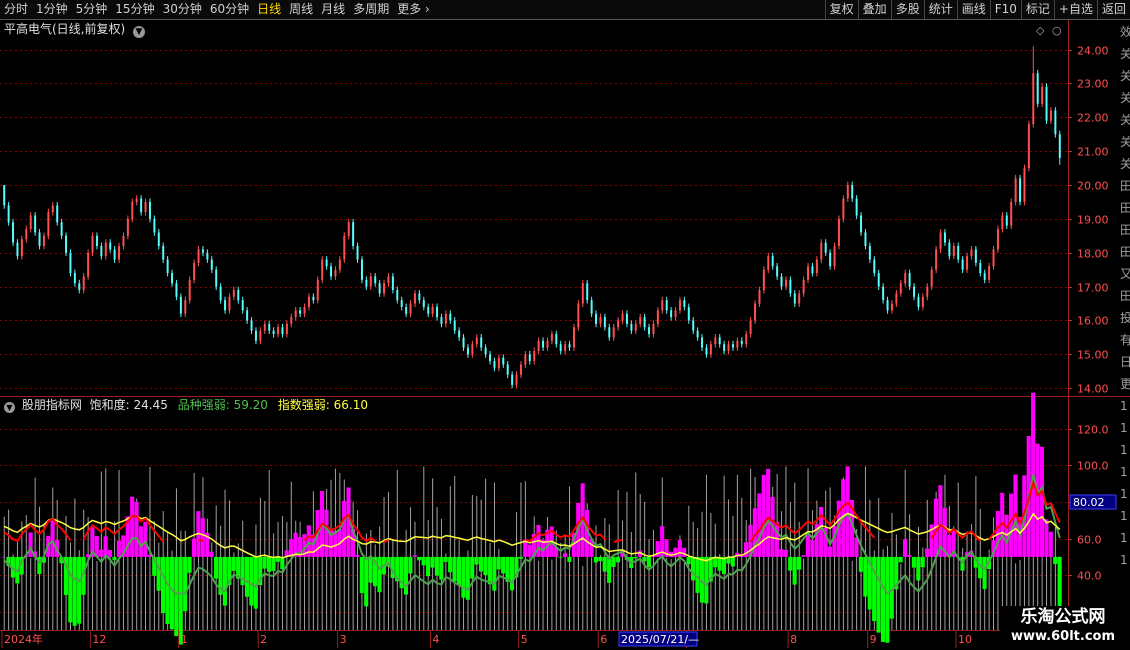 The height and width of the screenshot is (650, 1130). I want to click on strength-signal-line, so click(618, 540).